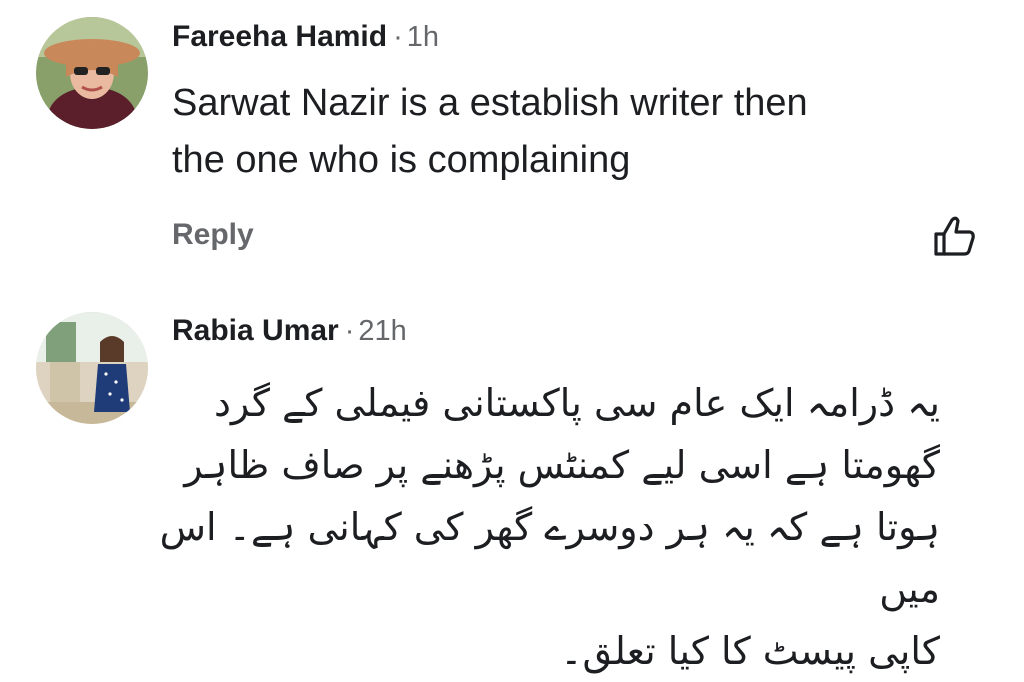 The image size is (1024, 682). I want to click on author-name: Rabia Umar, so click(255, 330).